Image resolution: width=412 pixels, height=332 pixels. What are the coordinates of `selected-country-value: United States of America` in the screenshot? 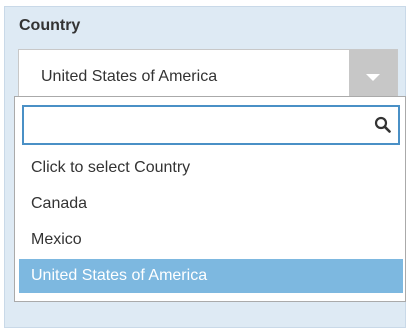 It's located at (129, 76).